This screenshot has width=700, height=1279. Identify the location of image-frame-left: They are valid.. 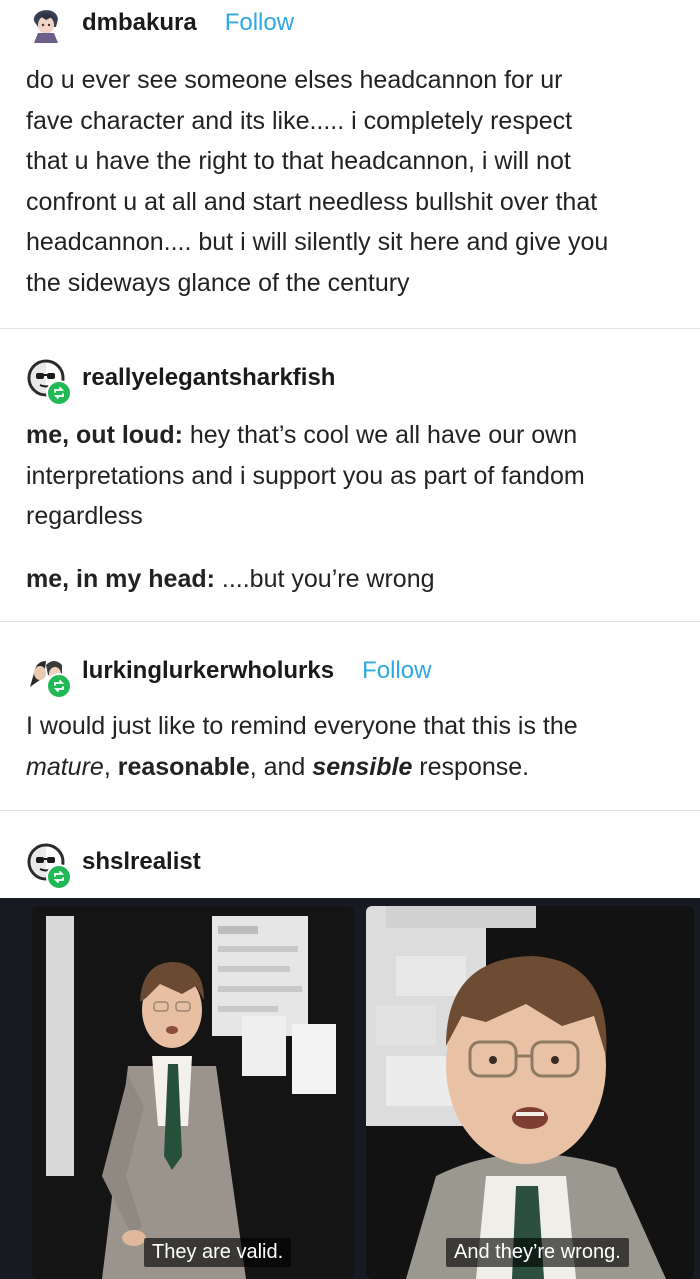
(193, 1092).